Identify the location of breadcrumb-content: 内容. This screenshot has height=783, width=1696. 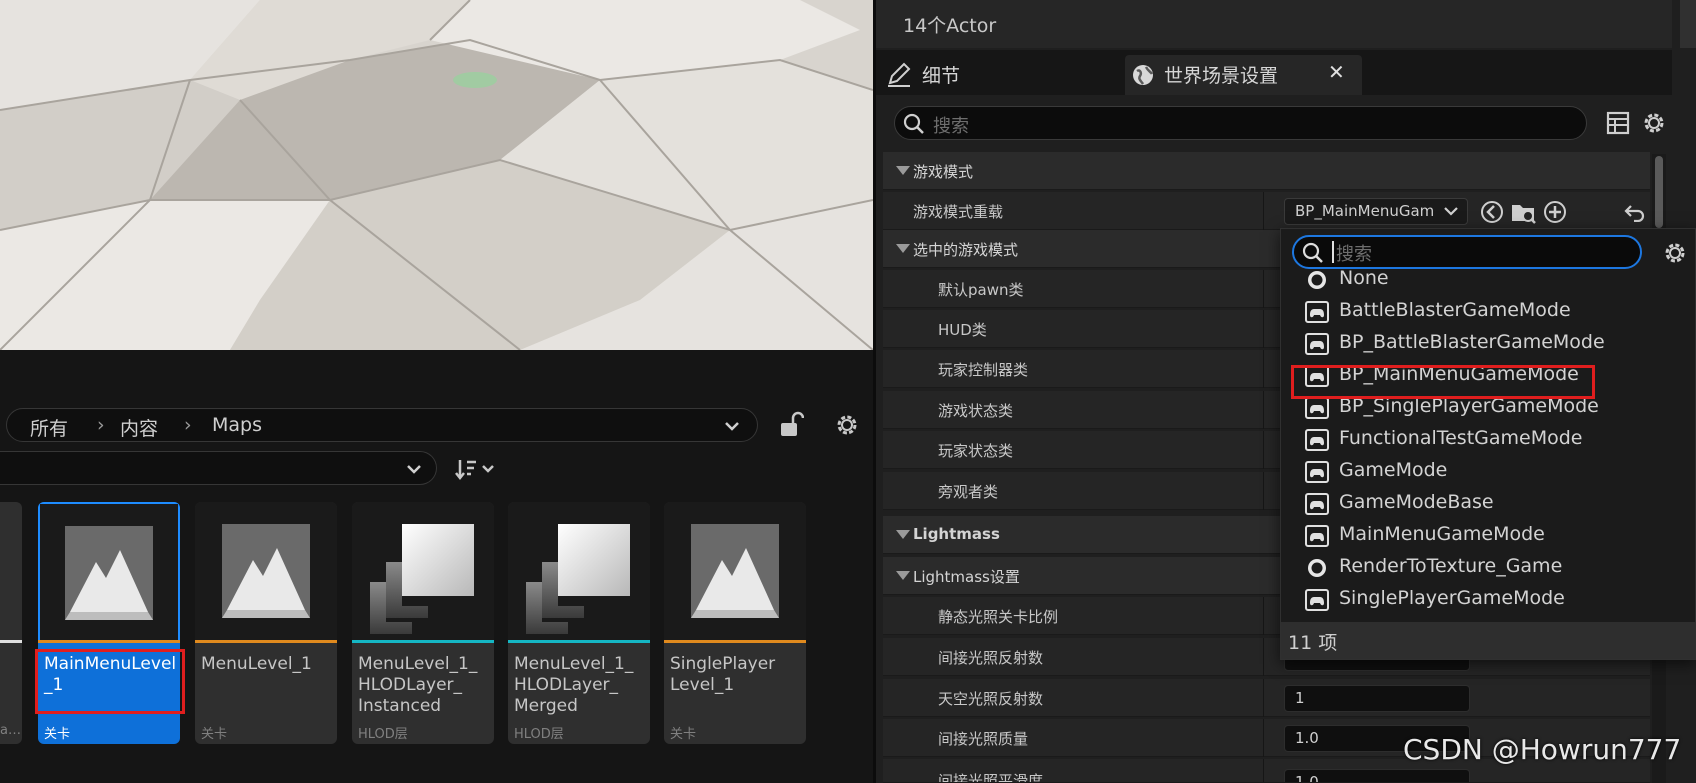
(139, 427).